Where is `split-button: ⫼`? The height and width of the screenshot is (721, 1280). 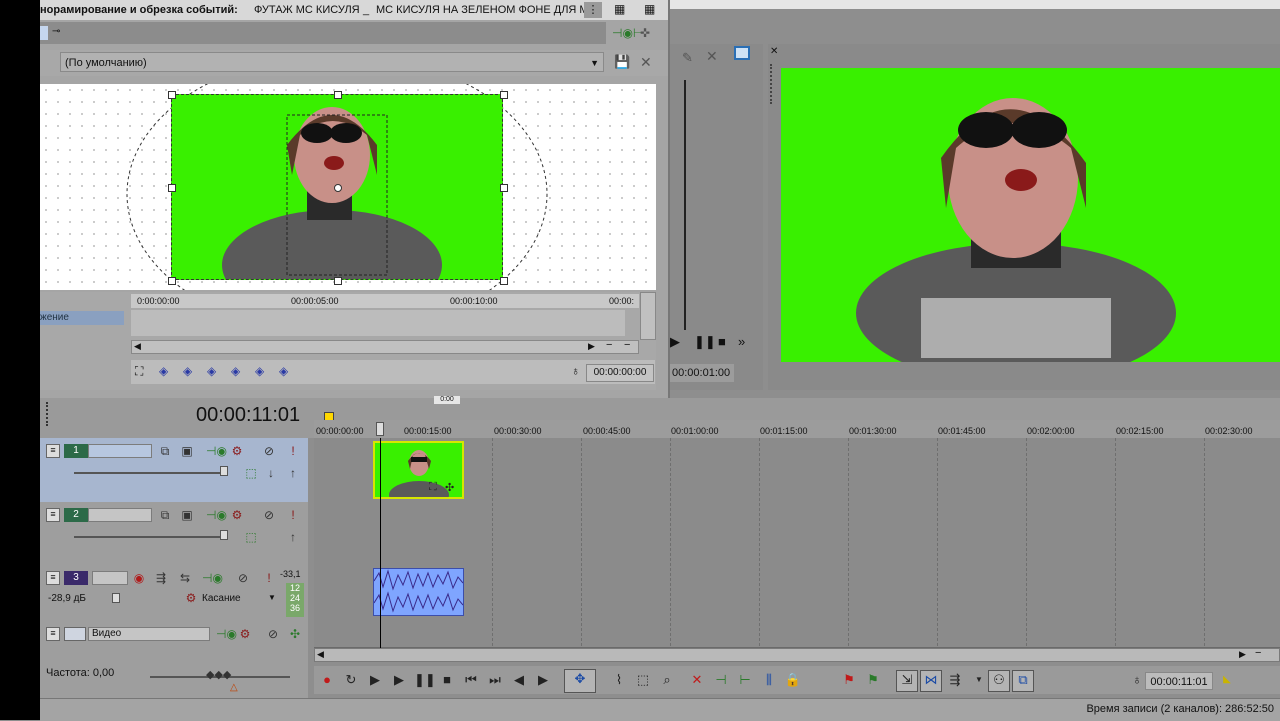
split-button: ⫼ is located at coordinates (769, 680).